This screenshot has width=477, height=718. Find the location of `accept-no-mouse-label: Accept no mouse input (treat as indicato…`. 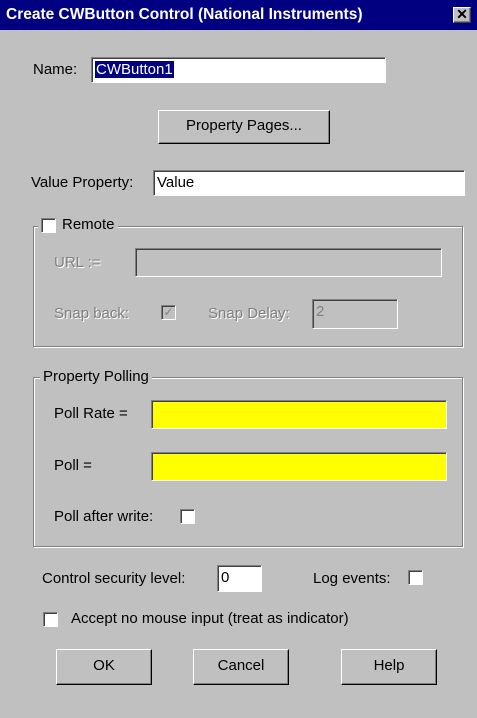

accept-no-mouse-label: Accept no mouse input (treat as indicato… is located at coordinates (210, 618).